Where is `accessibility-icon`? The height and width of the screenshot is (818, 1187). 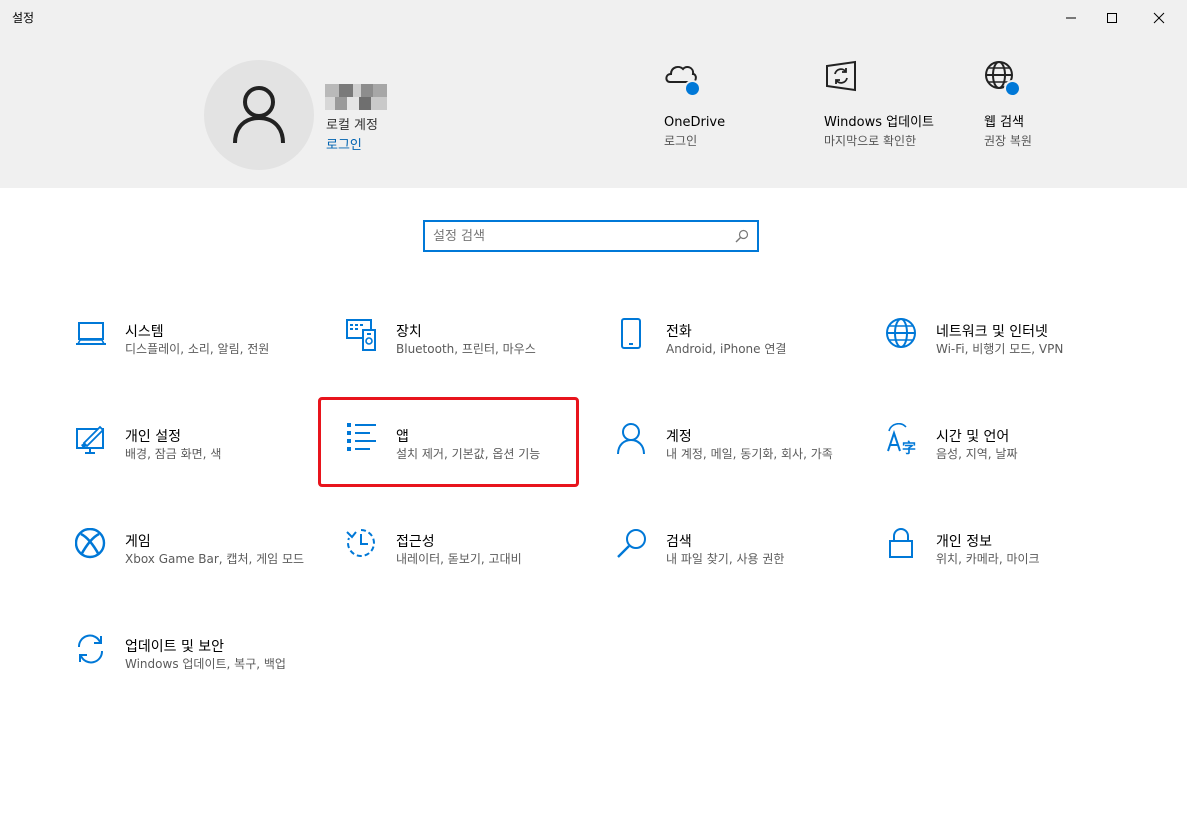
accessibility-icon is located at coordinates (360, 543).